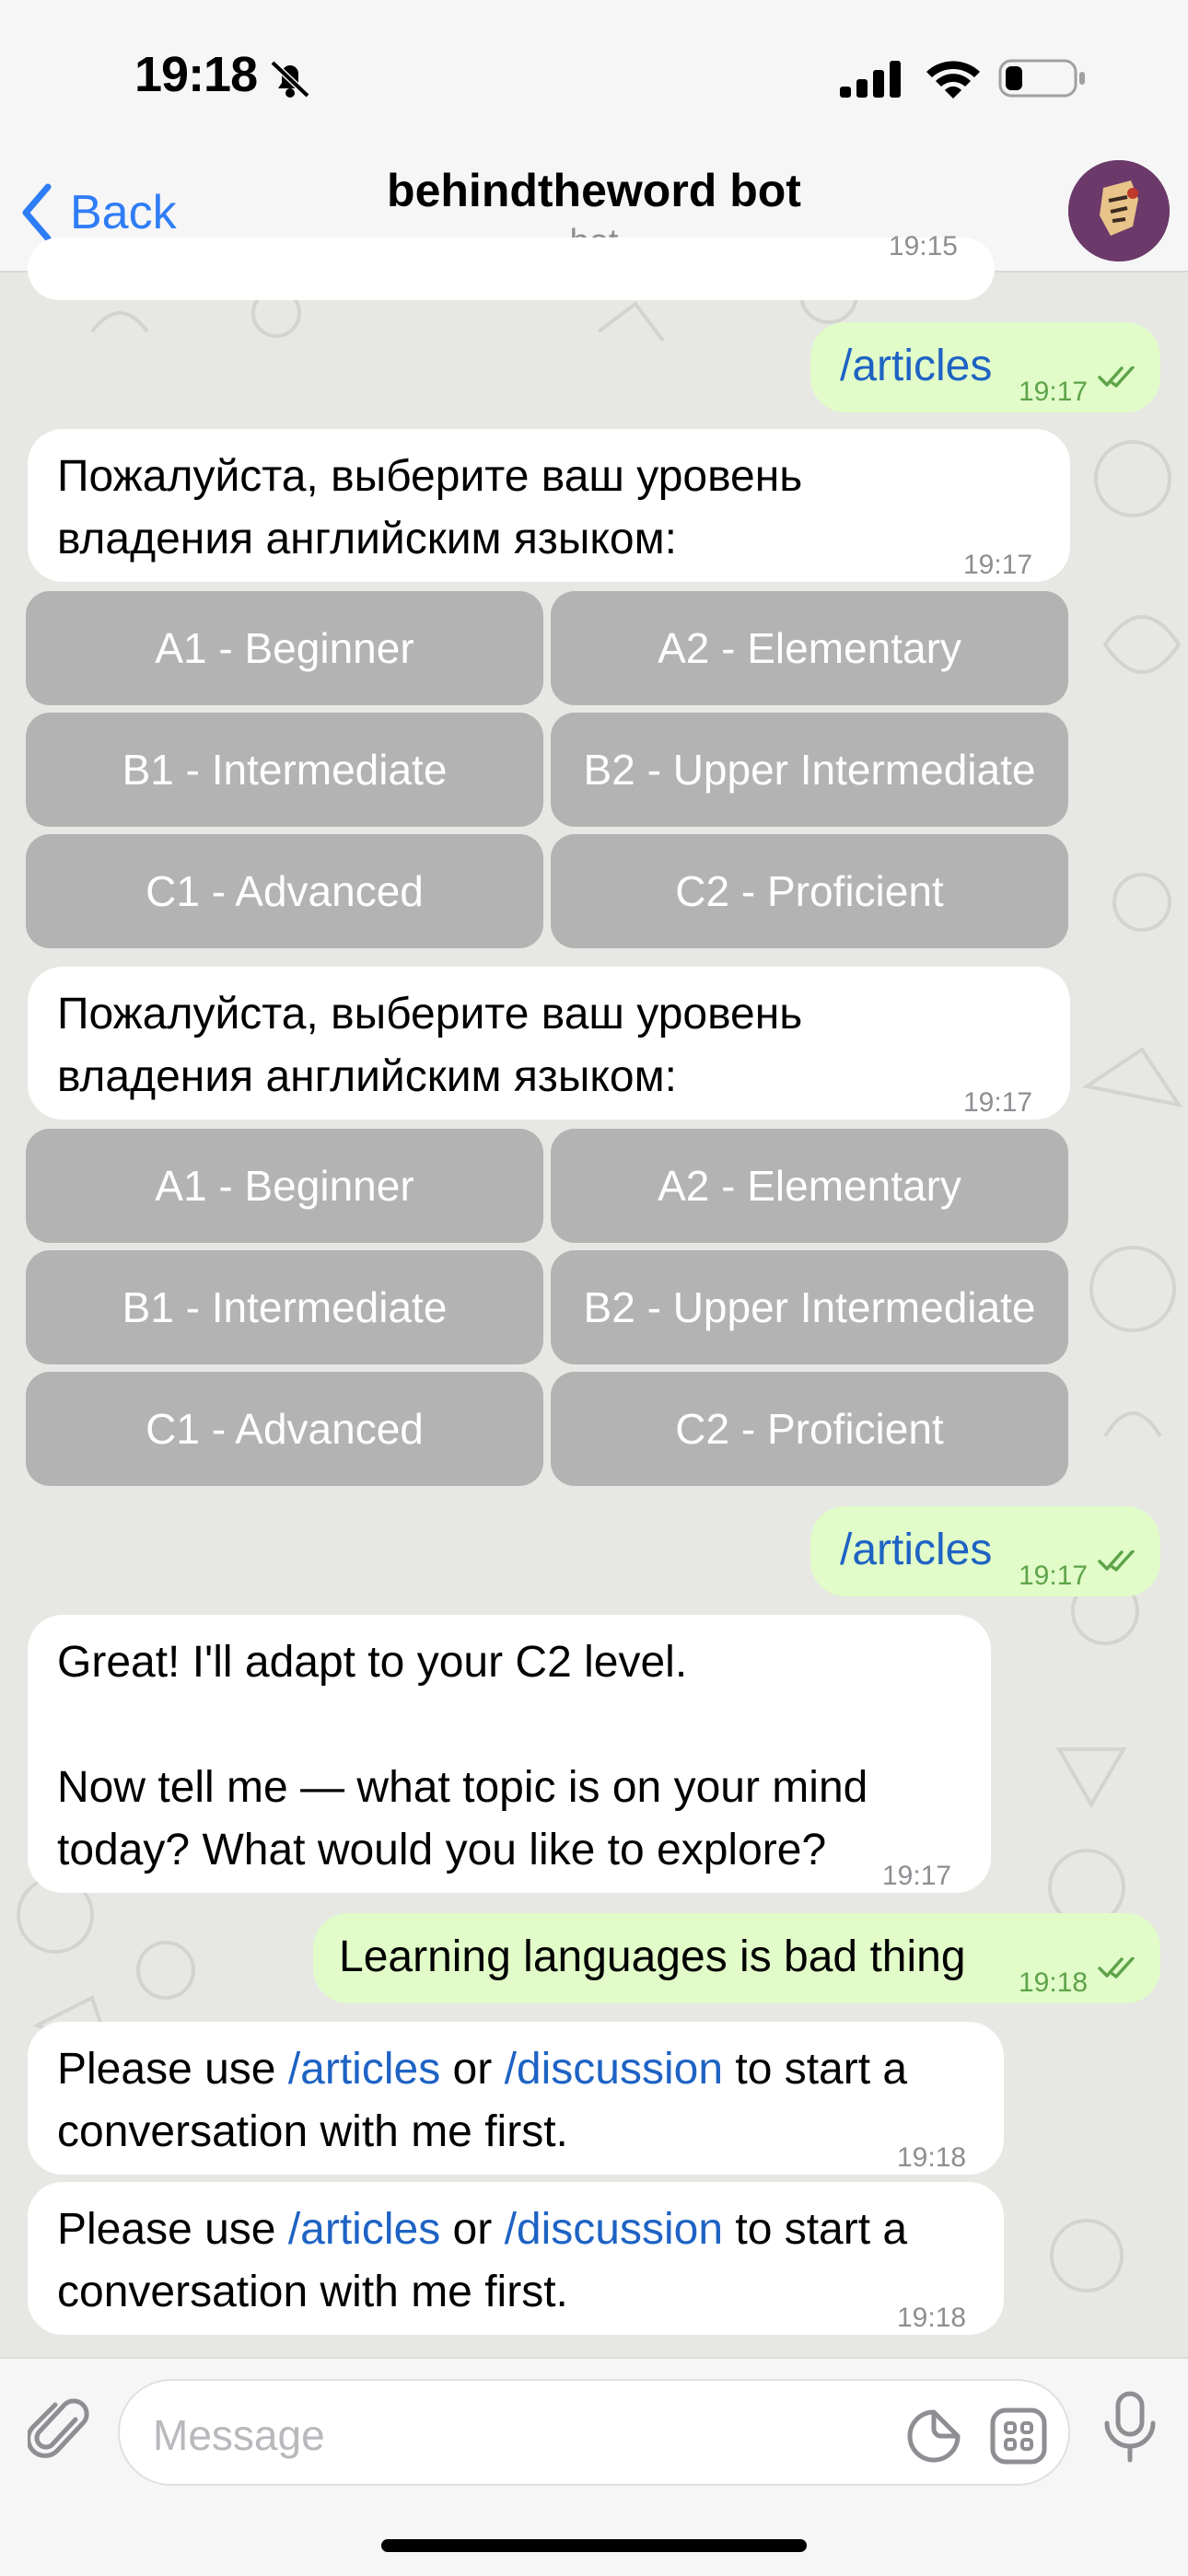 The image size is (1188, 2576). What do you see at coordinates (60, 2429) in the screenshot?
I see `paperclip-icon` at bounding box center [60, 2429].